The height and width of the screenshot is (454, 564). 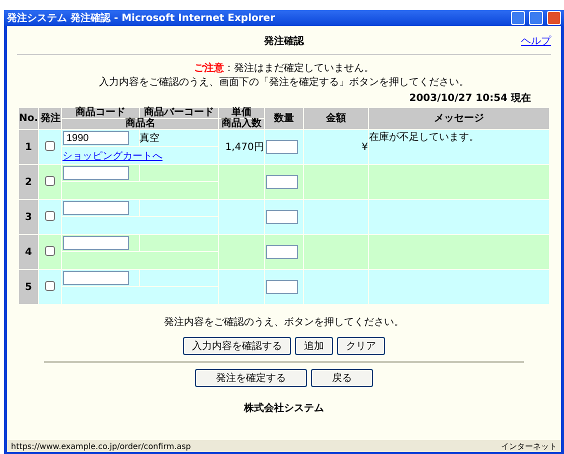 I want to click on form-button: クリア, so click(x=361, y=346).